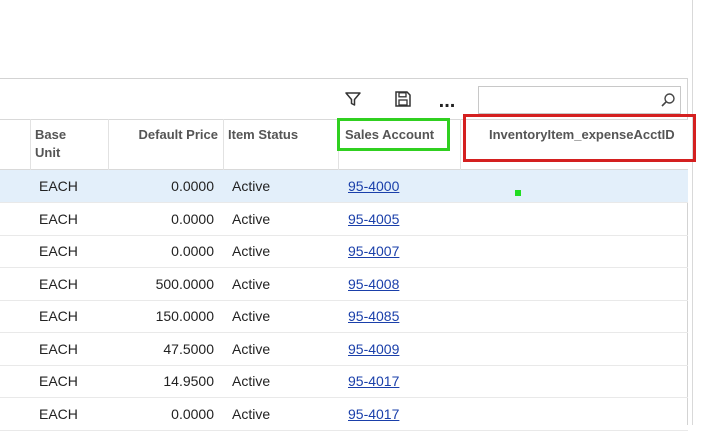 This screenshot has width=711, height=431. What do you see at coordinates (188, 381) in the screenshot?
I see `cell-default-price: 14.9500` at bounding box center [188, 381].